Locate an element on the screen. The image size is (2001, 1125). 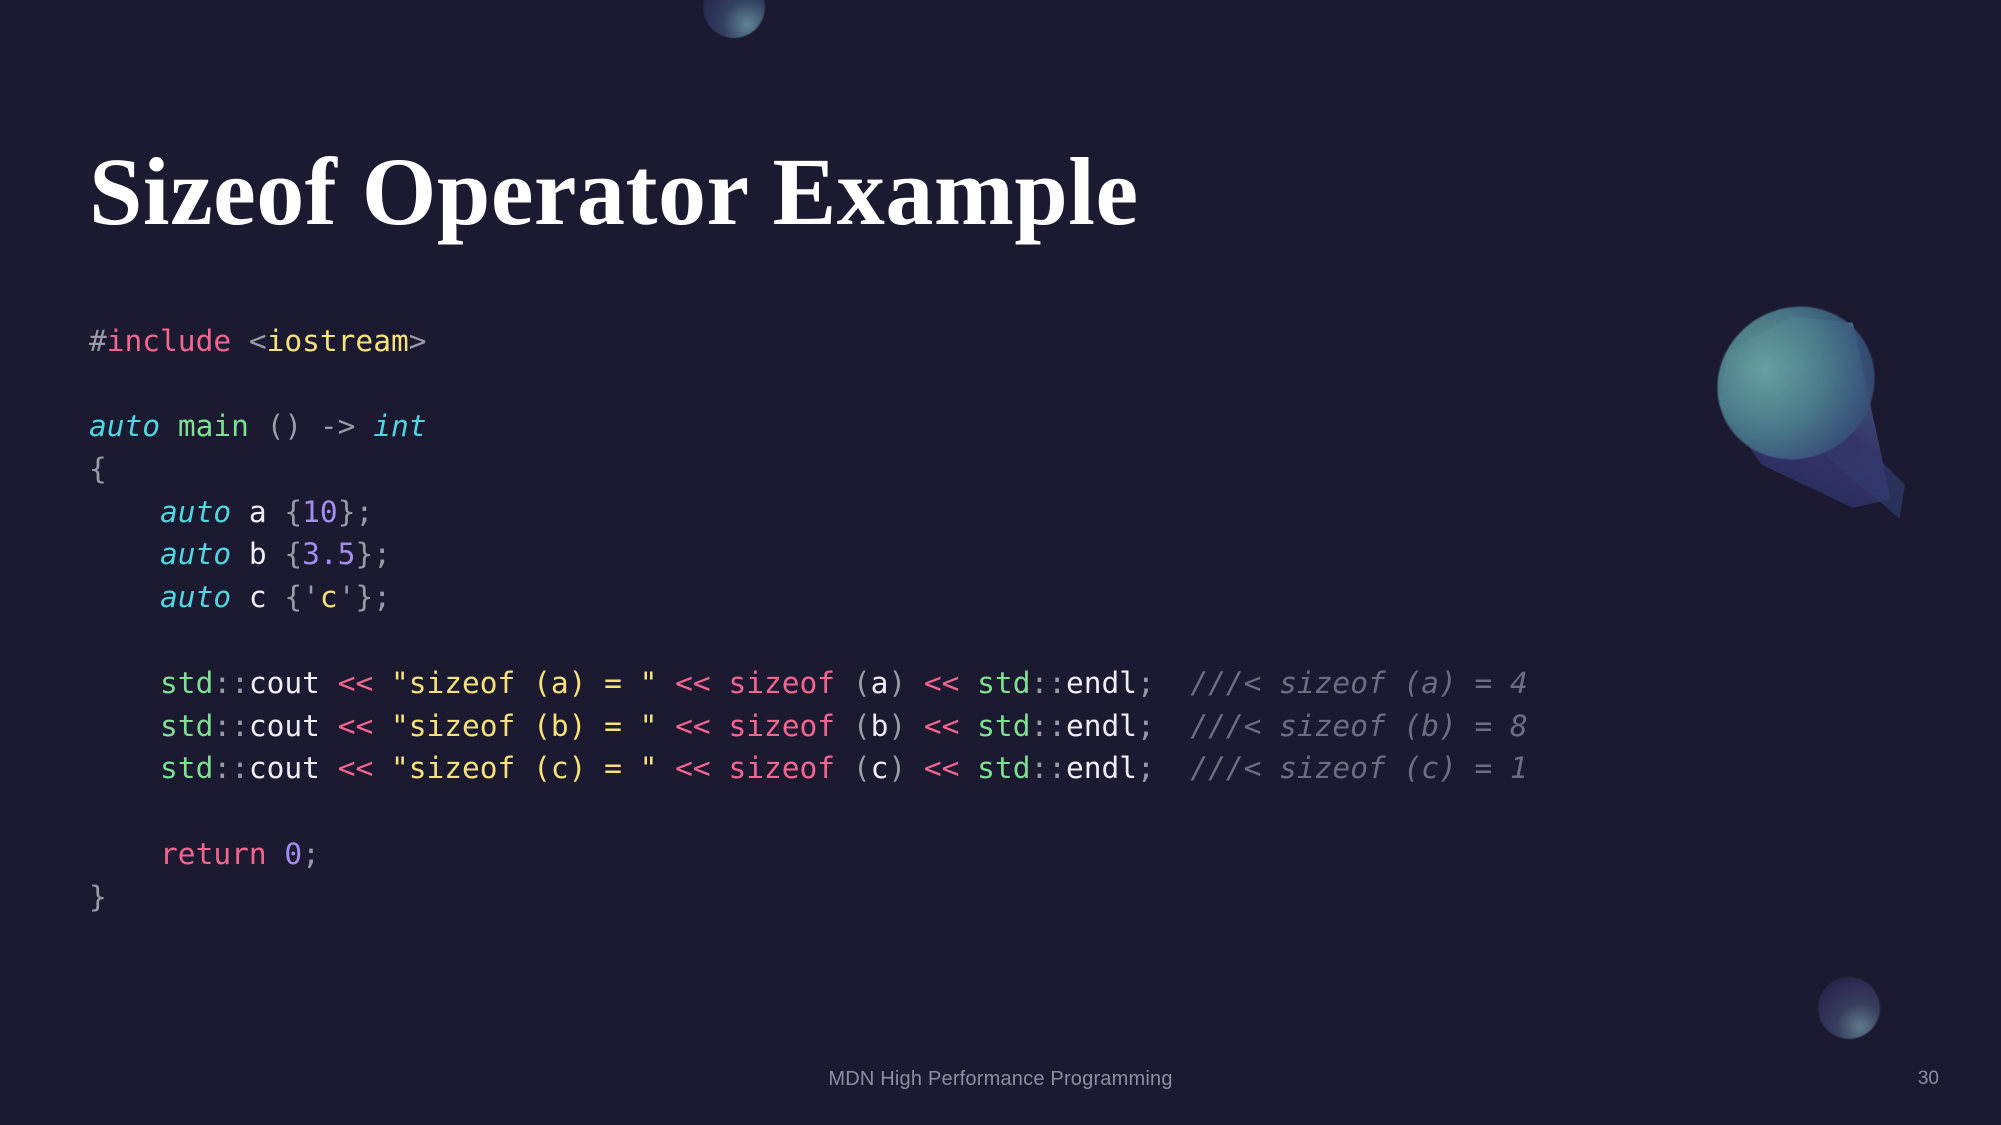
preprocessor-directive: include is located at coordinates (169, 340).